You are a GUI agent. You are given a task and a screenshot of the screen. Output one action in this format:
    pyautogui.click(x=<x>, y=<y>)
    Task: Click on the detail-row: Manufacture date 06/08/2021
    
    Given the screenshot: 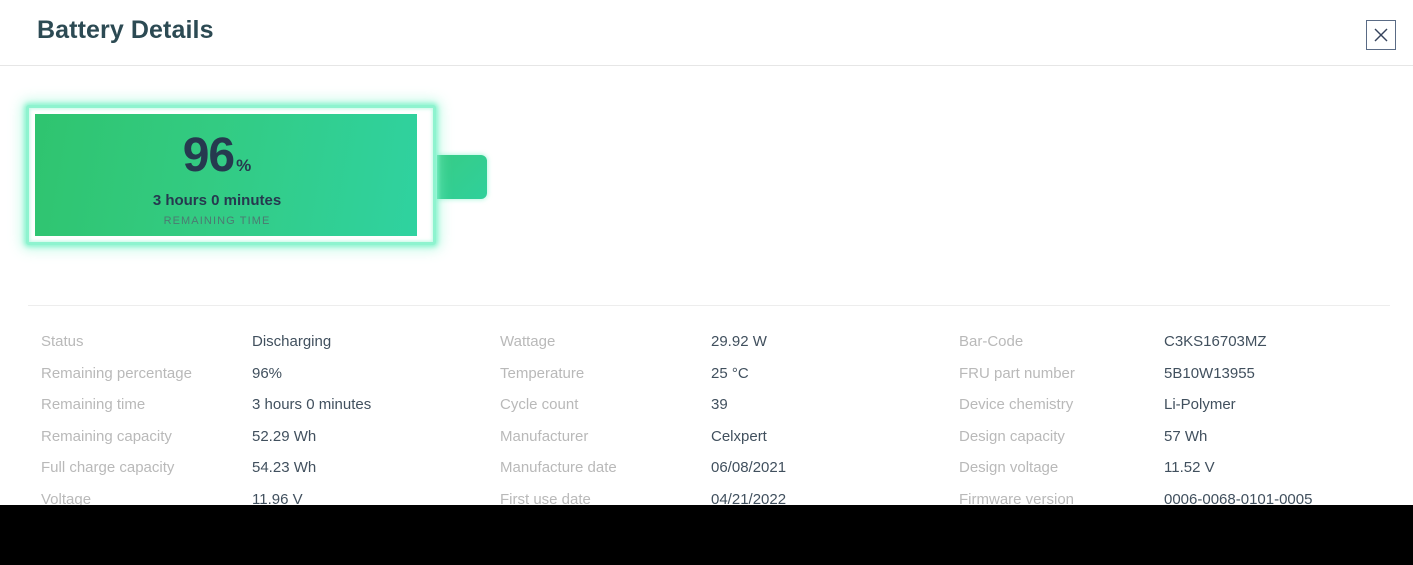 What is the action you would take?
    pyautogui.click(x=725, y=475)
    